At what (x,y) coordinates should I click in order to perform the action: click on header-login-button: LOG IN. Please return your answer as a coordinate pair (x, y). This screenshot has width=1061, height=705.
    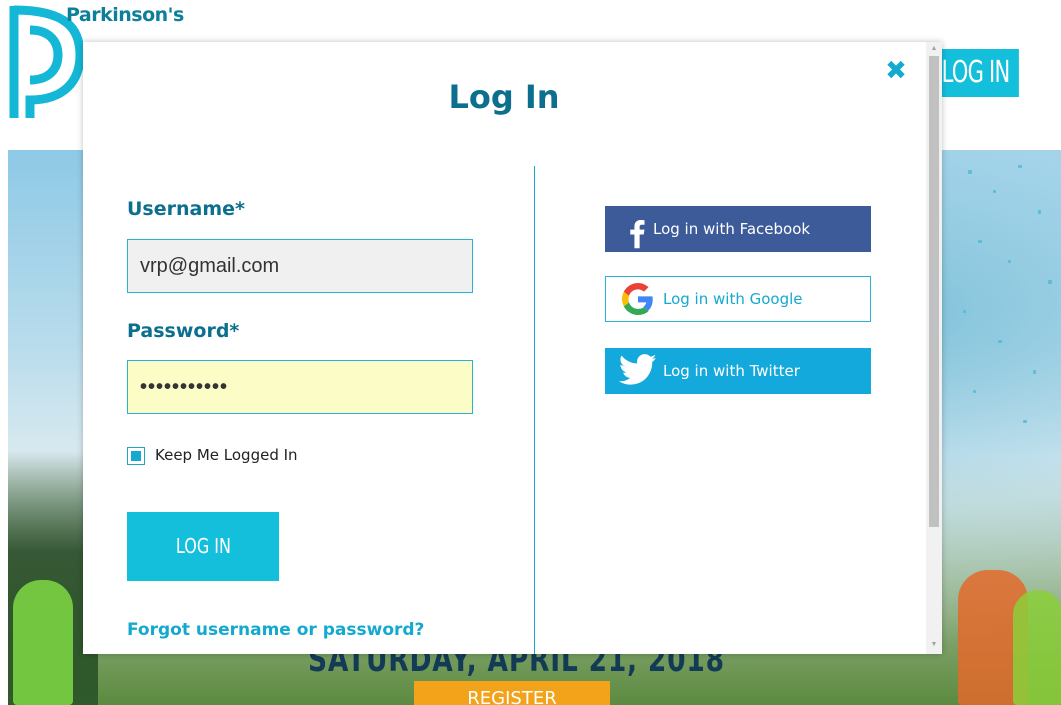
    Looking at the image, I should click on (978, 73).